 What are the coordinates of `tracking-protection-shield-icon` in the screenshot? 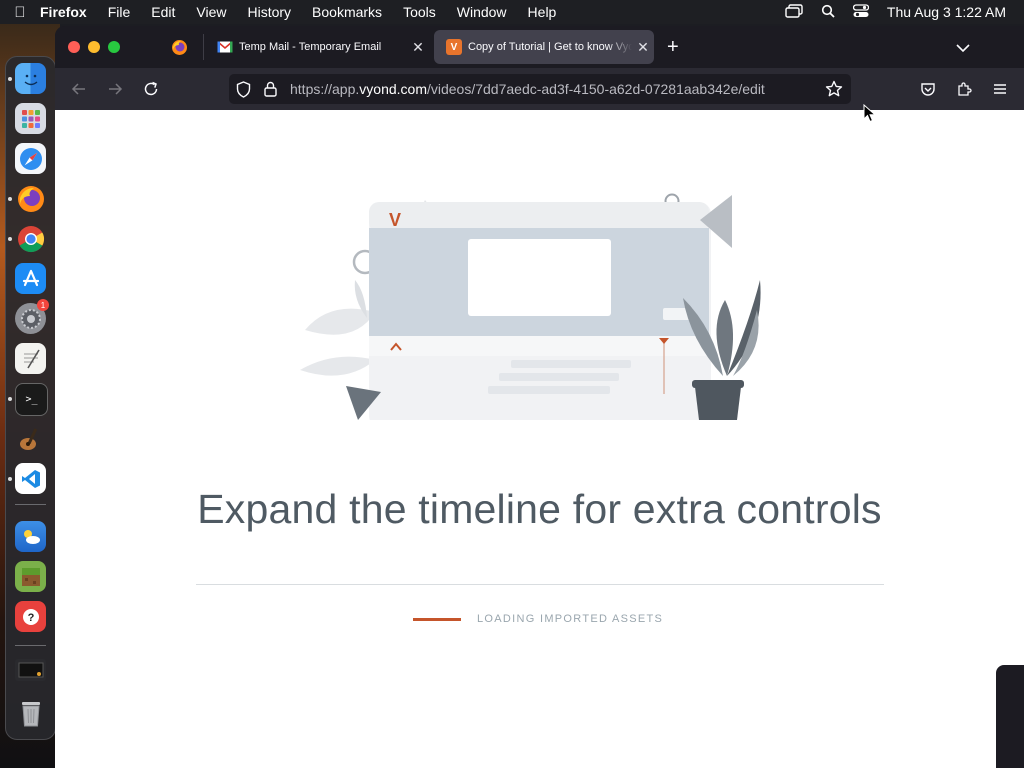 It's located at (243, 92).